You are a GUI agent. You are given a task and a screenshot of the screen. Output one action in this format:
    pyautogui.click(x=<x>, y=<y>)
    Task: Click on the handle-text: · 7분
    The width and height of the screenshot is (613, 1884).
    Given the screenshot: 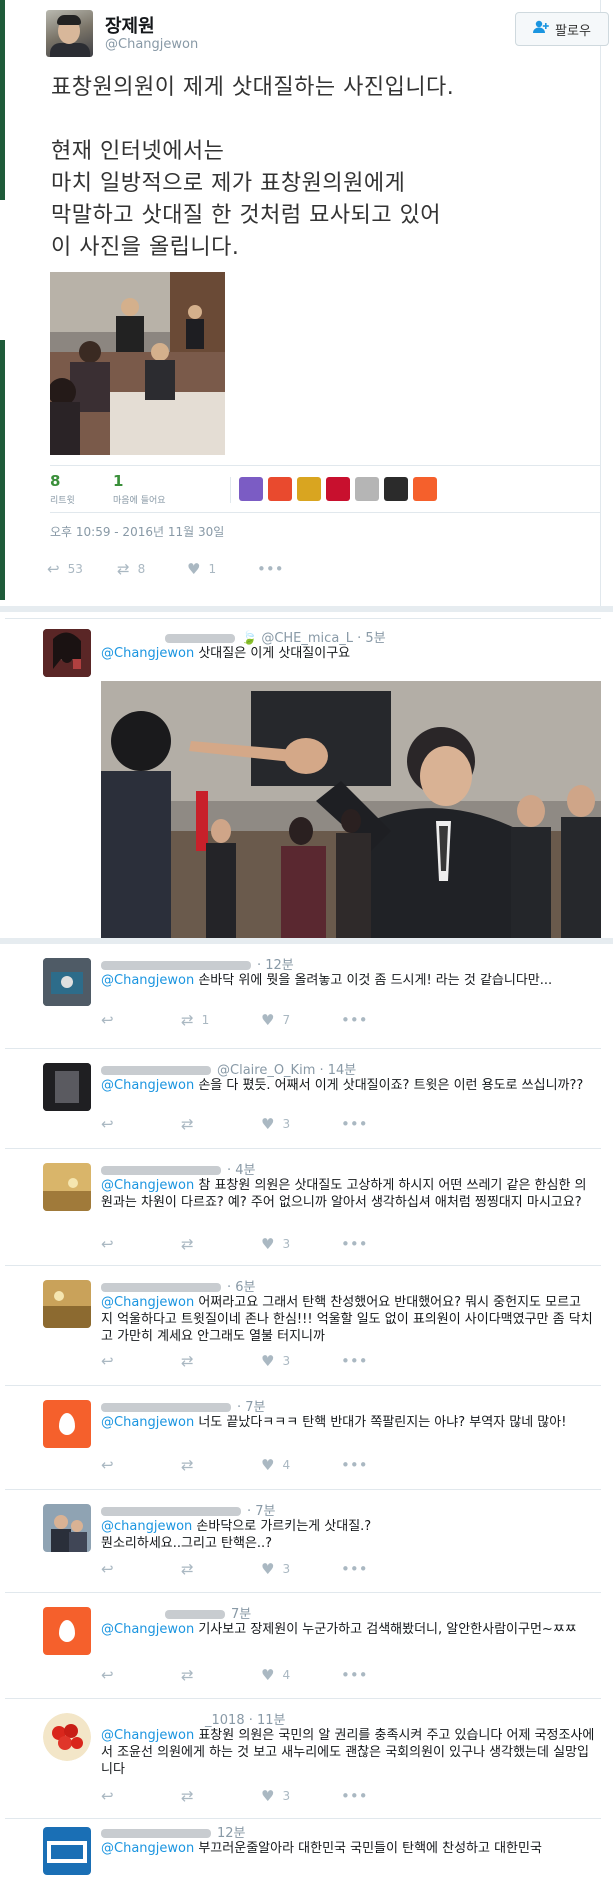 What is the action you would take?
    pyautogui.click(x=261, y=1511)
    